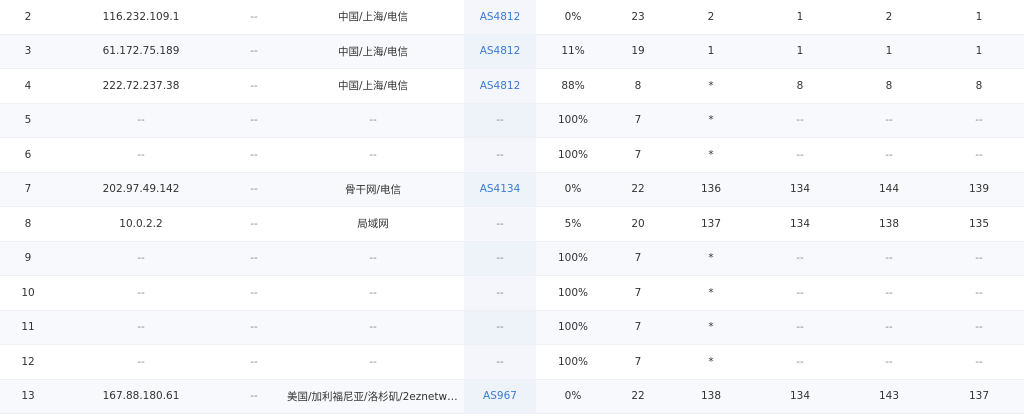 The image size is (1024, 416). Describe the element at coordinates (573, 223) in the screenshot. I see `loss-cell: 5%` at that location.